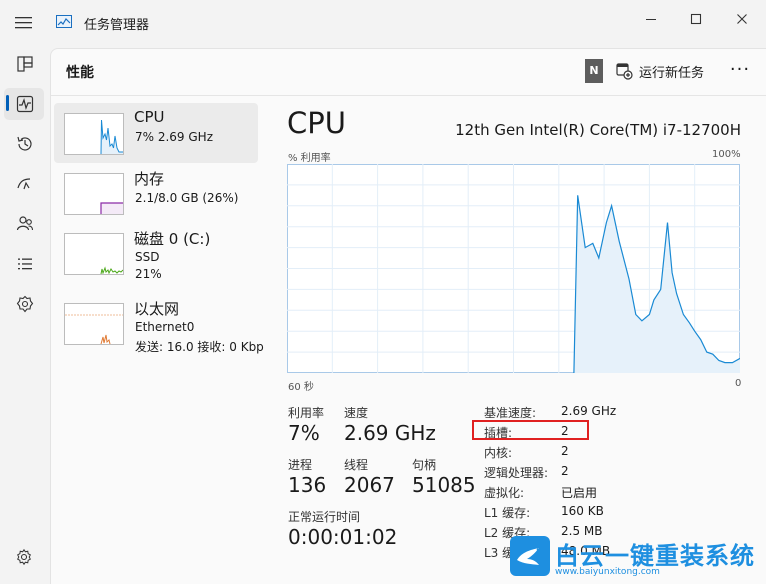 This screenshot has width=766, height=584. I want to click on device-sub-disk-type: SSD, so click(147, 257).